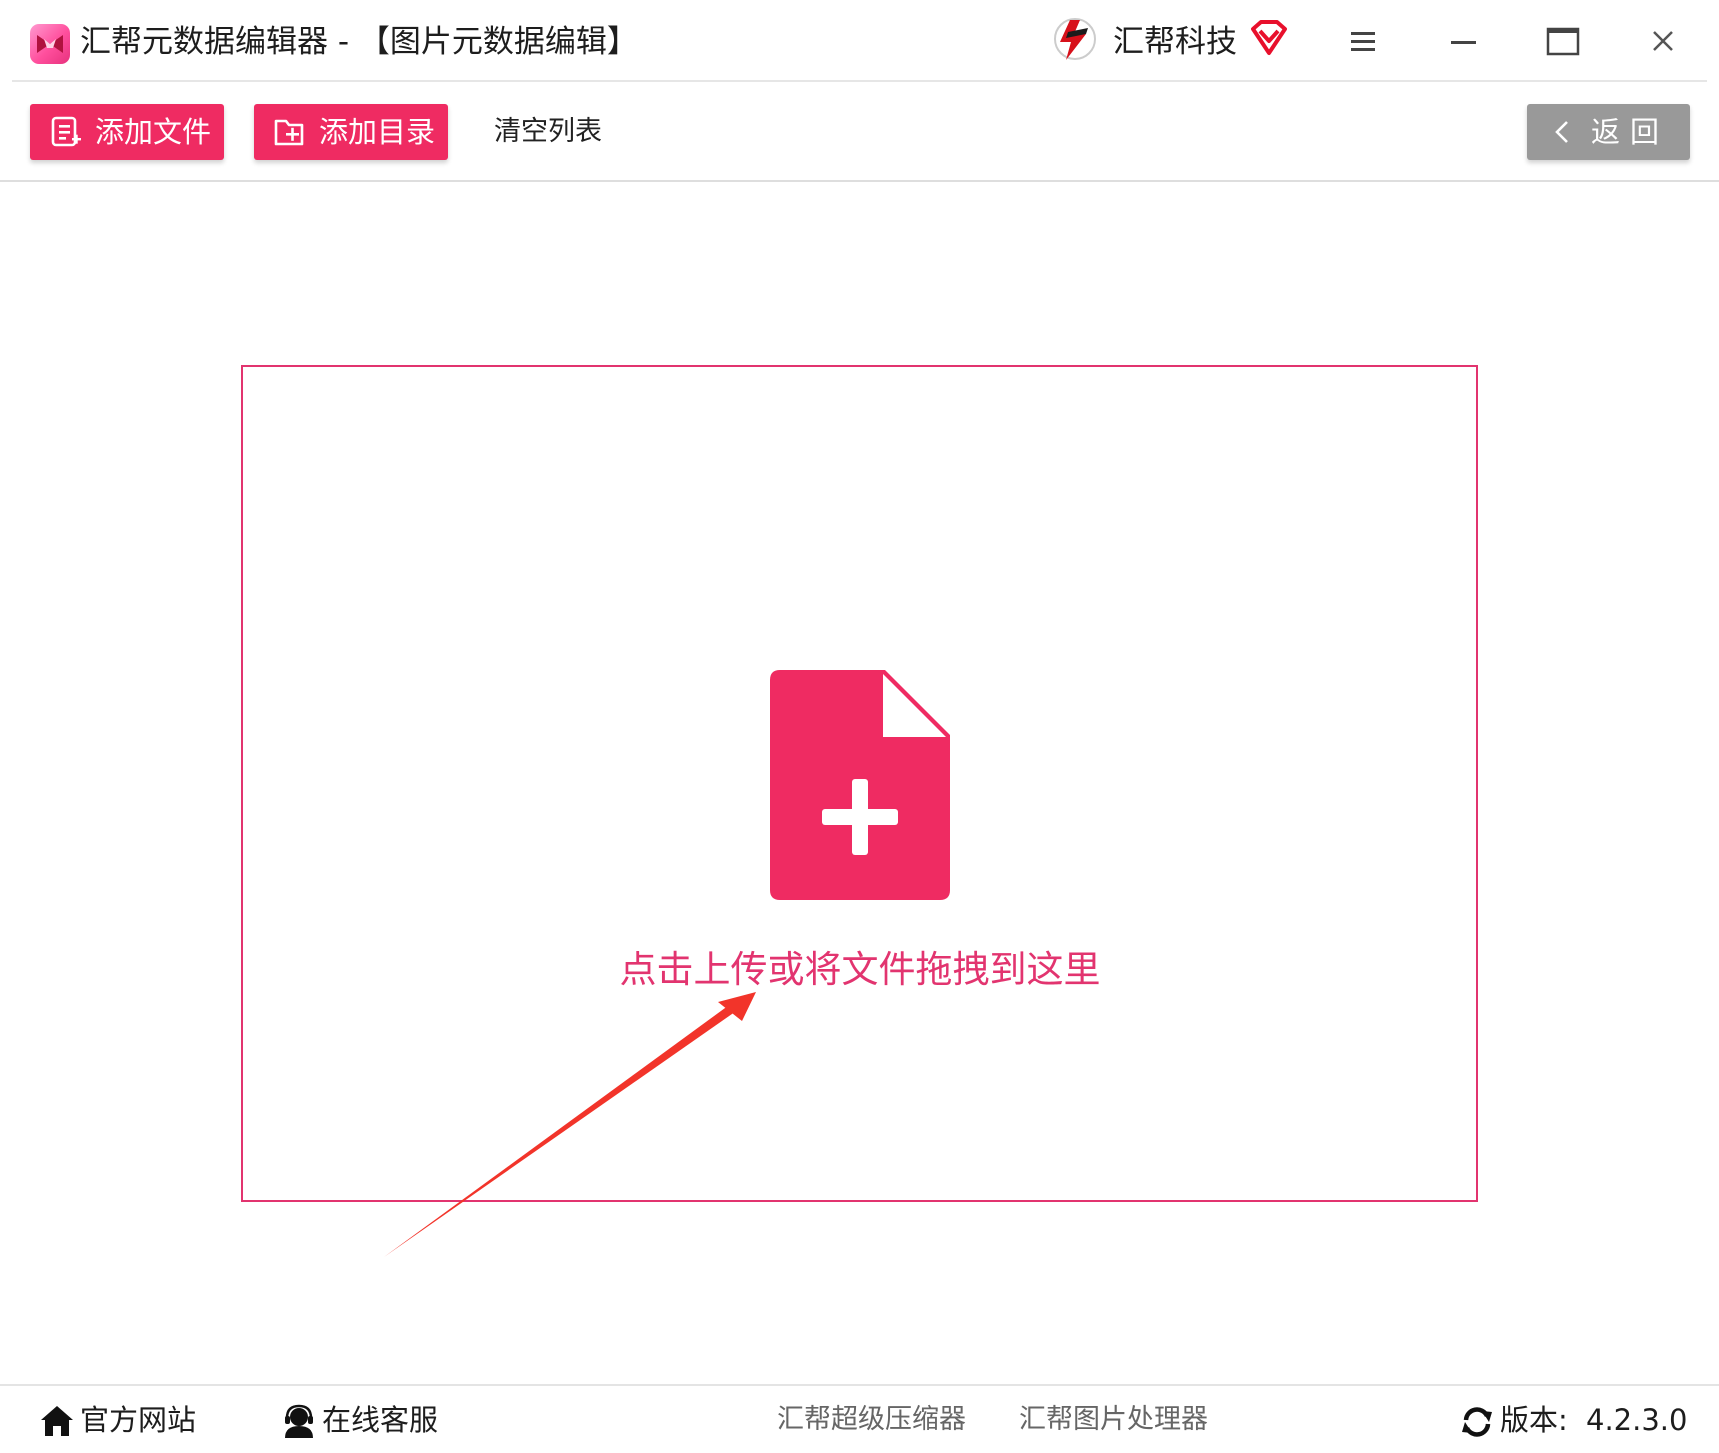  Describe the element at coordinates (359, 42) in the screenshot. I see `window-title: 汇帮元数据编辑器 - 【图片元数据编辑】` at that location.